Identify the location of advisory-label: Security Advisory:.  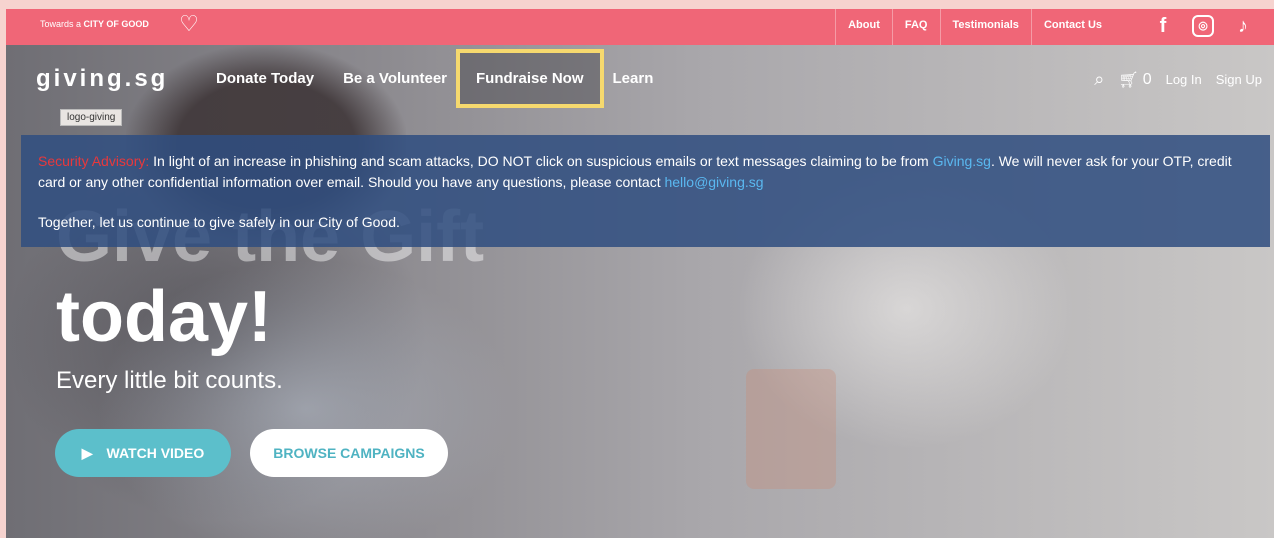
(94, 161).